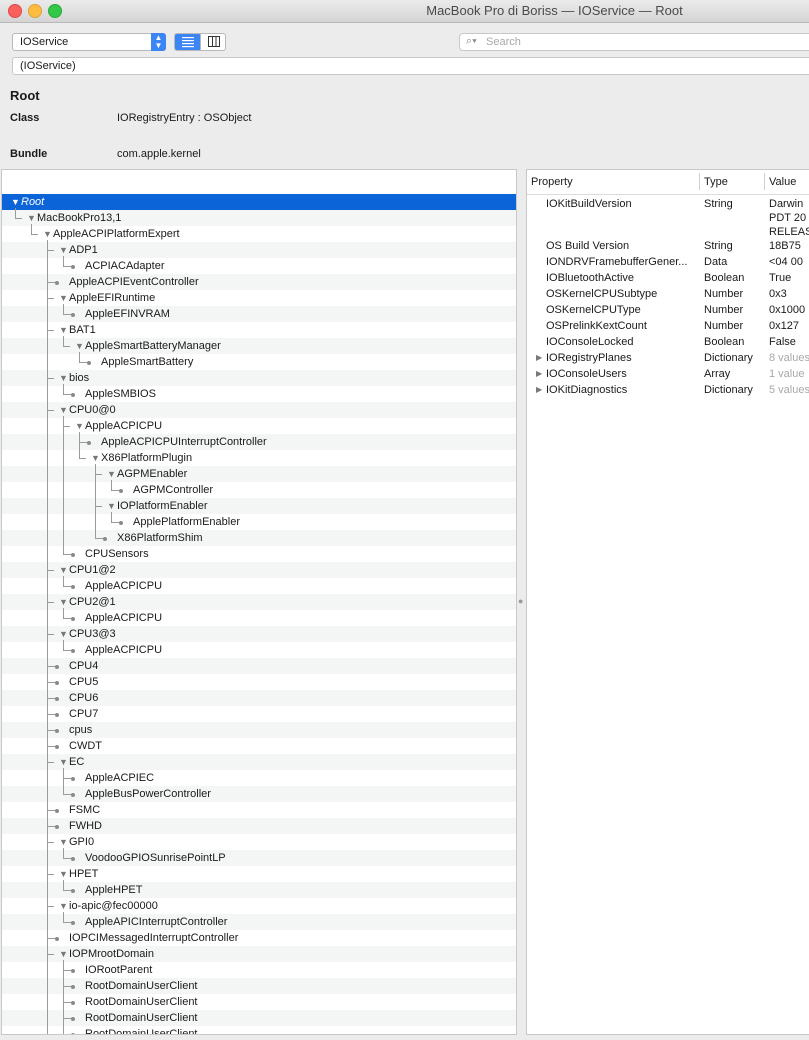 The image size is (809, 1040). Describe the element at coordinates (259, 298) in the screenshot. I see `tree-row: ▼ AppleEFIRuntime` at that location.